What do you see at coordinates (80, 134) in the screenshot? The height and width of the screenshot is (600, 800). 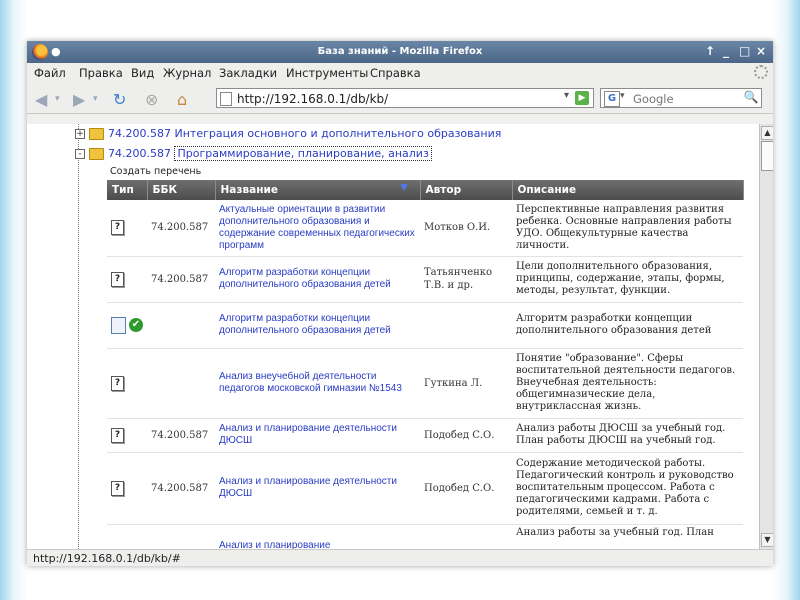 I see `expand-toggle: +` at bounding box center [80, 134].